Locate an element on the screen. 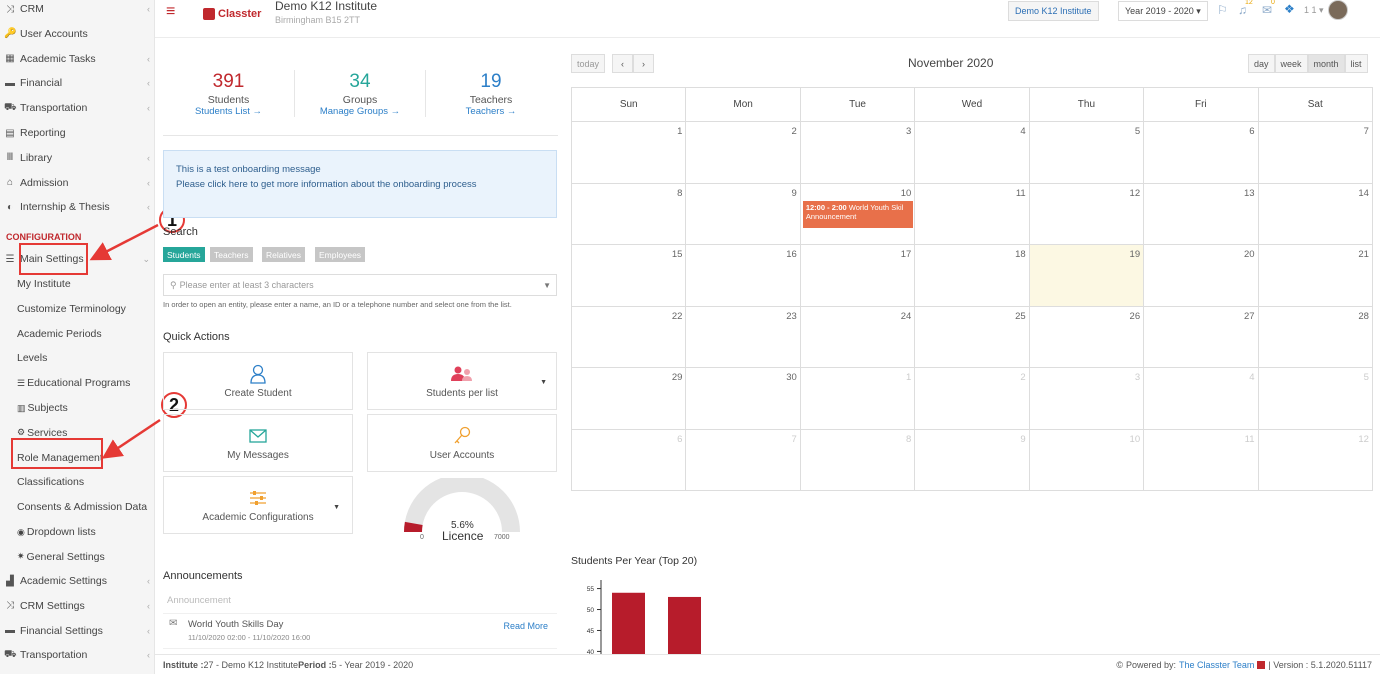 Image resolution: width=1380 pixels, height=674 pixels. sidebar-sub-item-5: ▥ Subjects is located at coordinates (42, 408).